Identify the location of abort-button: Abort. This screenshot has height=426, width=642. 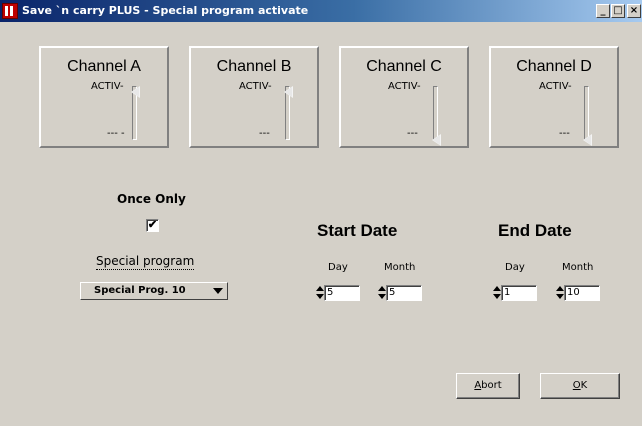
(488, 386).